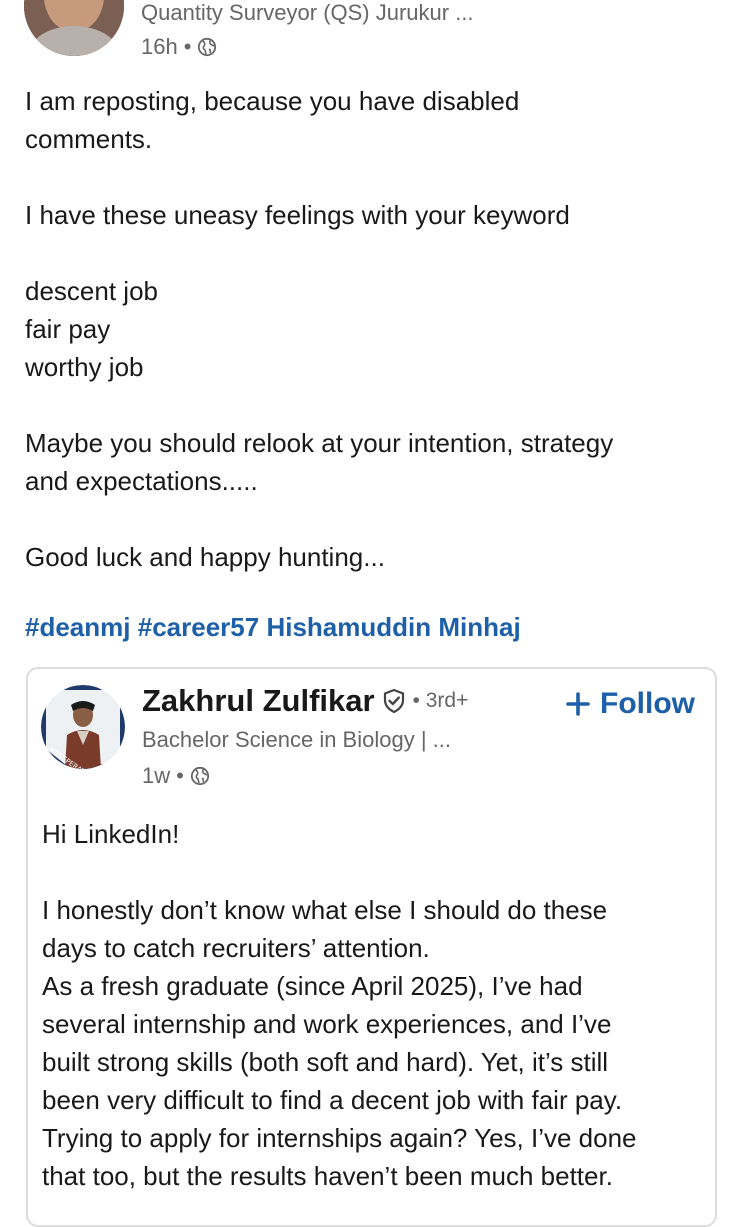  What do you see at coordinates (258, 701) in the screenshot?
I see `shared-author-name: Zakhrul Zulfikar` at bounding box center [258, 701].